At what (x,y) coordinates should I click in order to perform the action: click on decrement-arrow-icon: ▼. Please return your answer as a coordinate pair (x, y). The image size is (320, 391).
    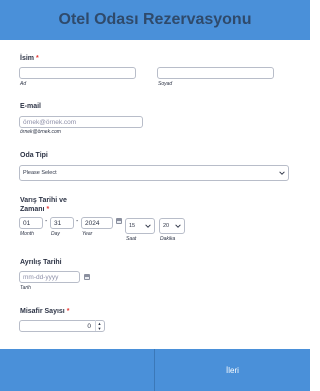
    Looking at the image, I should click on (100, 328).